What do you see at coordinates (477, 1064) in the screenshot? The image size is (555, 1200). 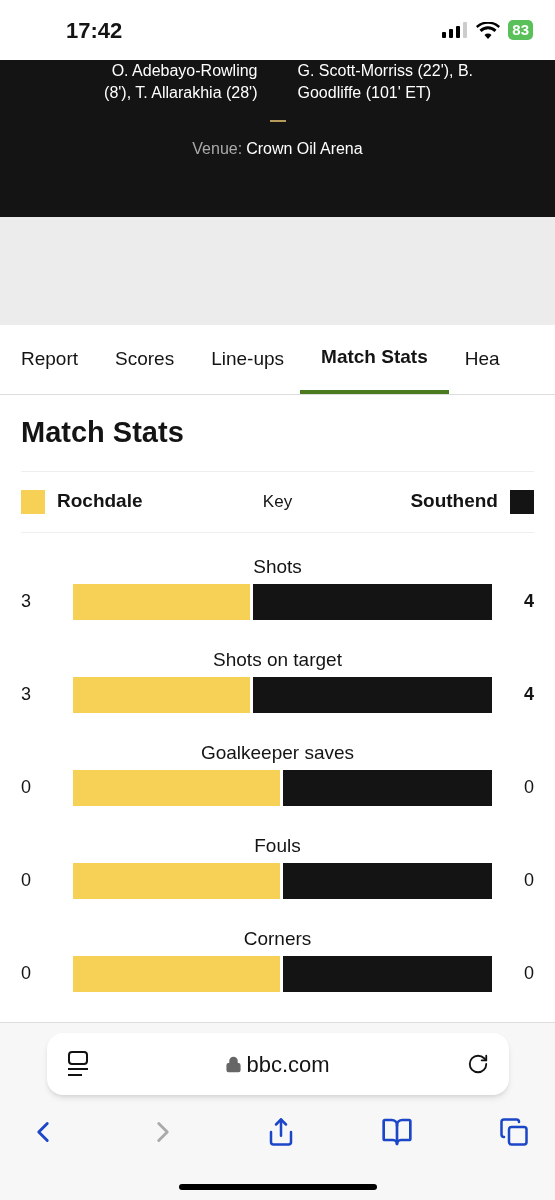 I see `reload-icon` at bounding box center [477, 1064].